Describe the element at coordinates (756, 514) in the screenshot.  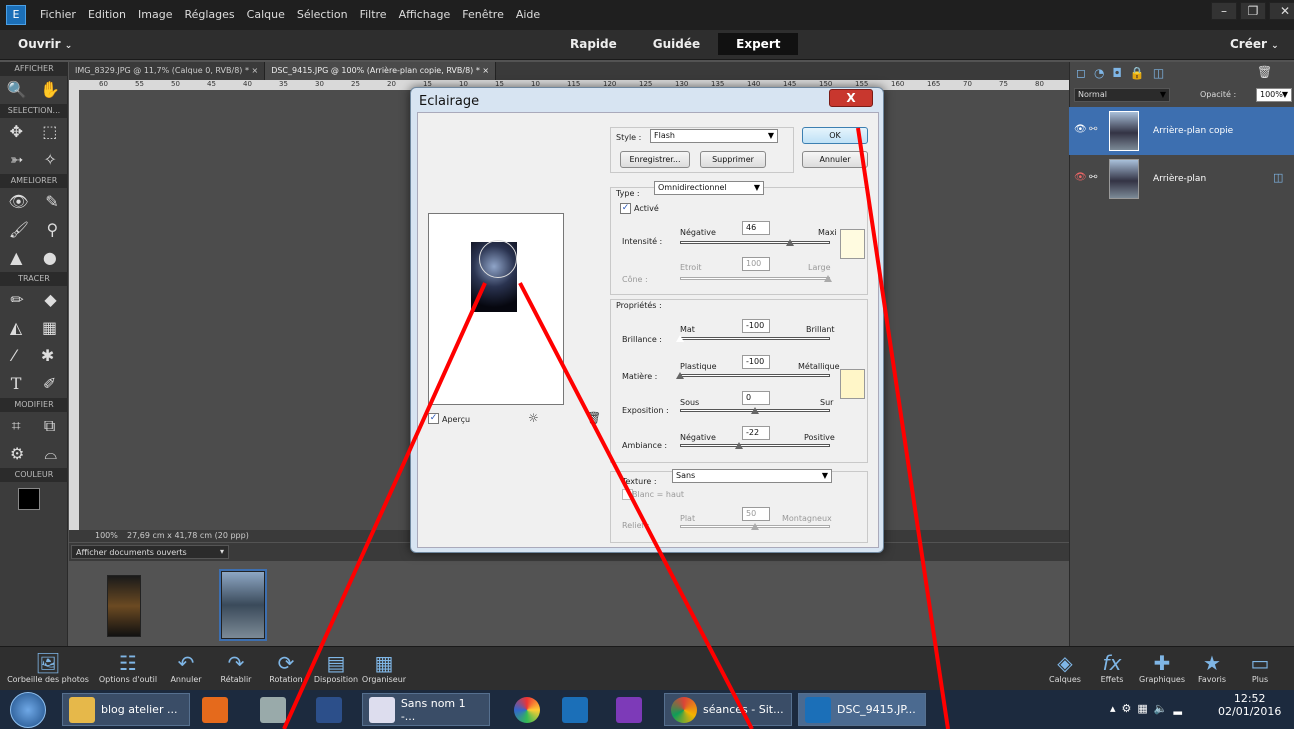
I see `relief-input: 50` at that location.